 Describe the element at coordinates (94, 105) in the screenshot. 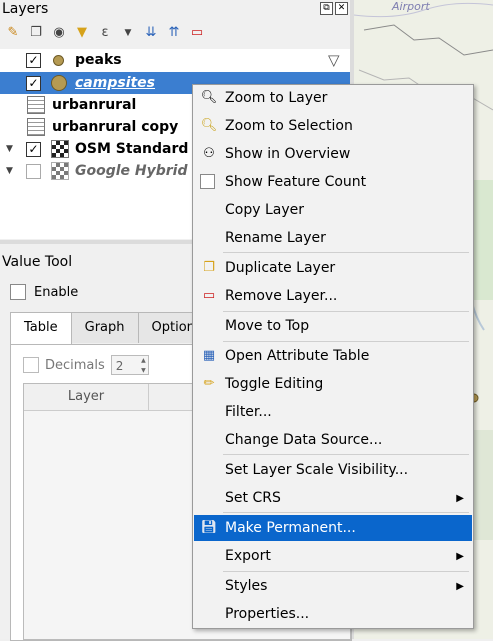

I see `layer-label: urbanrural` at that location.